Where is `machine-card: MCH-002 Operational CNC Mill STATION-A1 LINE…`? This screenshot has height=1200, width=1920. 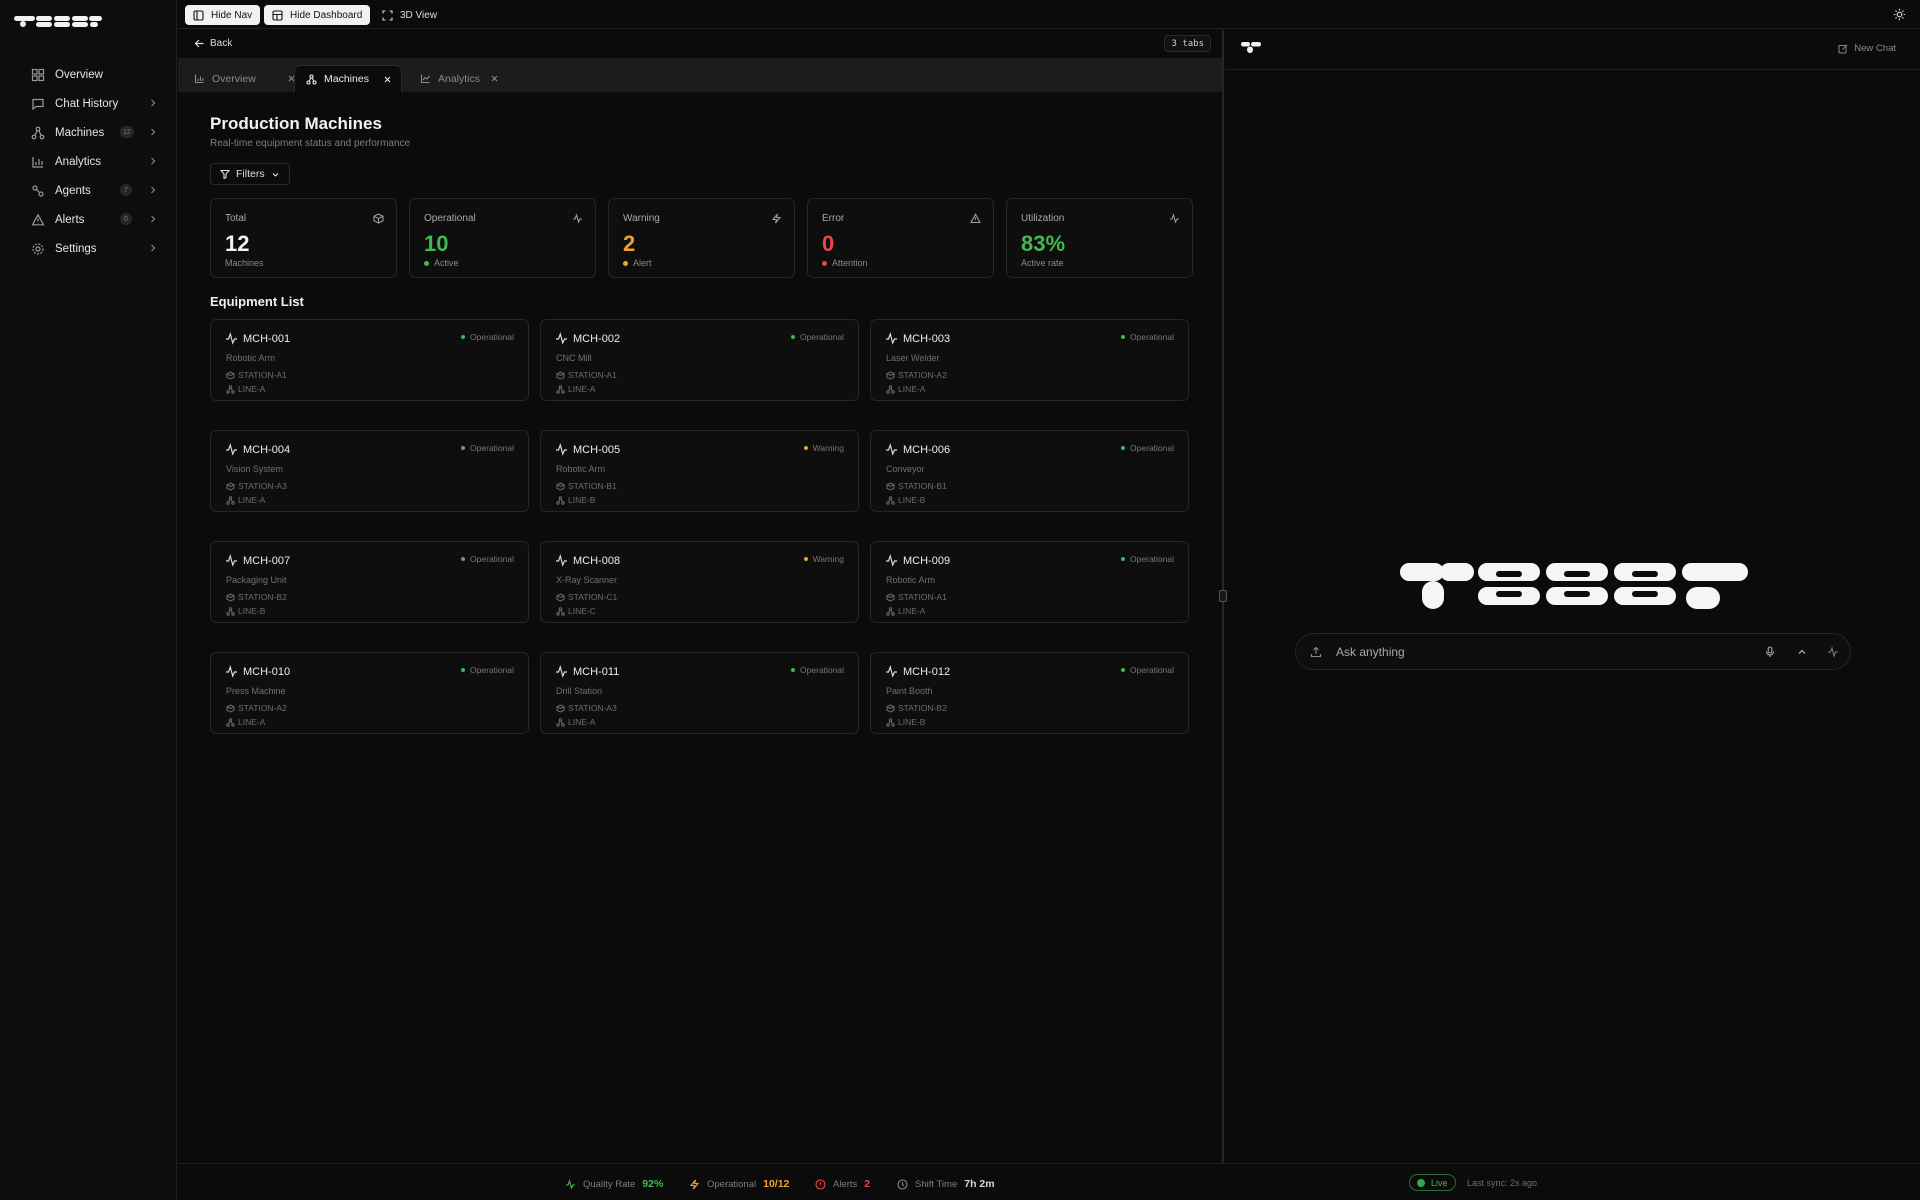 machine-card: MCH-002 Operational CNC Mill STATION-A1 LINE… is located at coordinates (699, 360).